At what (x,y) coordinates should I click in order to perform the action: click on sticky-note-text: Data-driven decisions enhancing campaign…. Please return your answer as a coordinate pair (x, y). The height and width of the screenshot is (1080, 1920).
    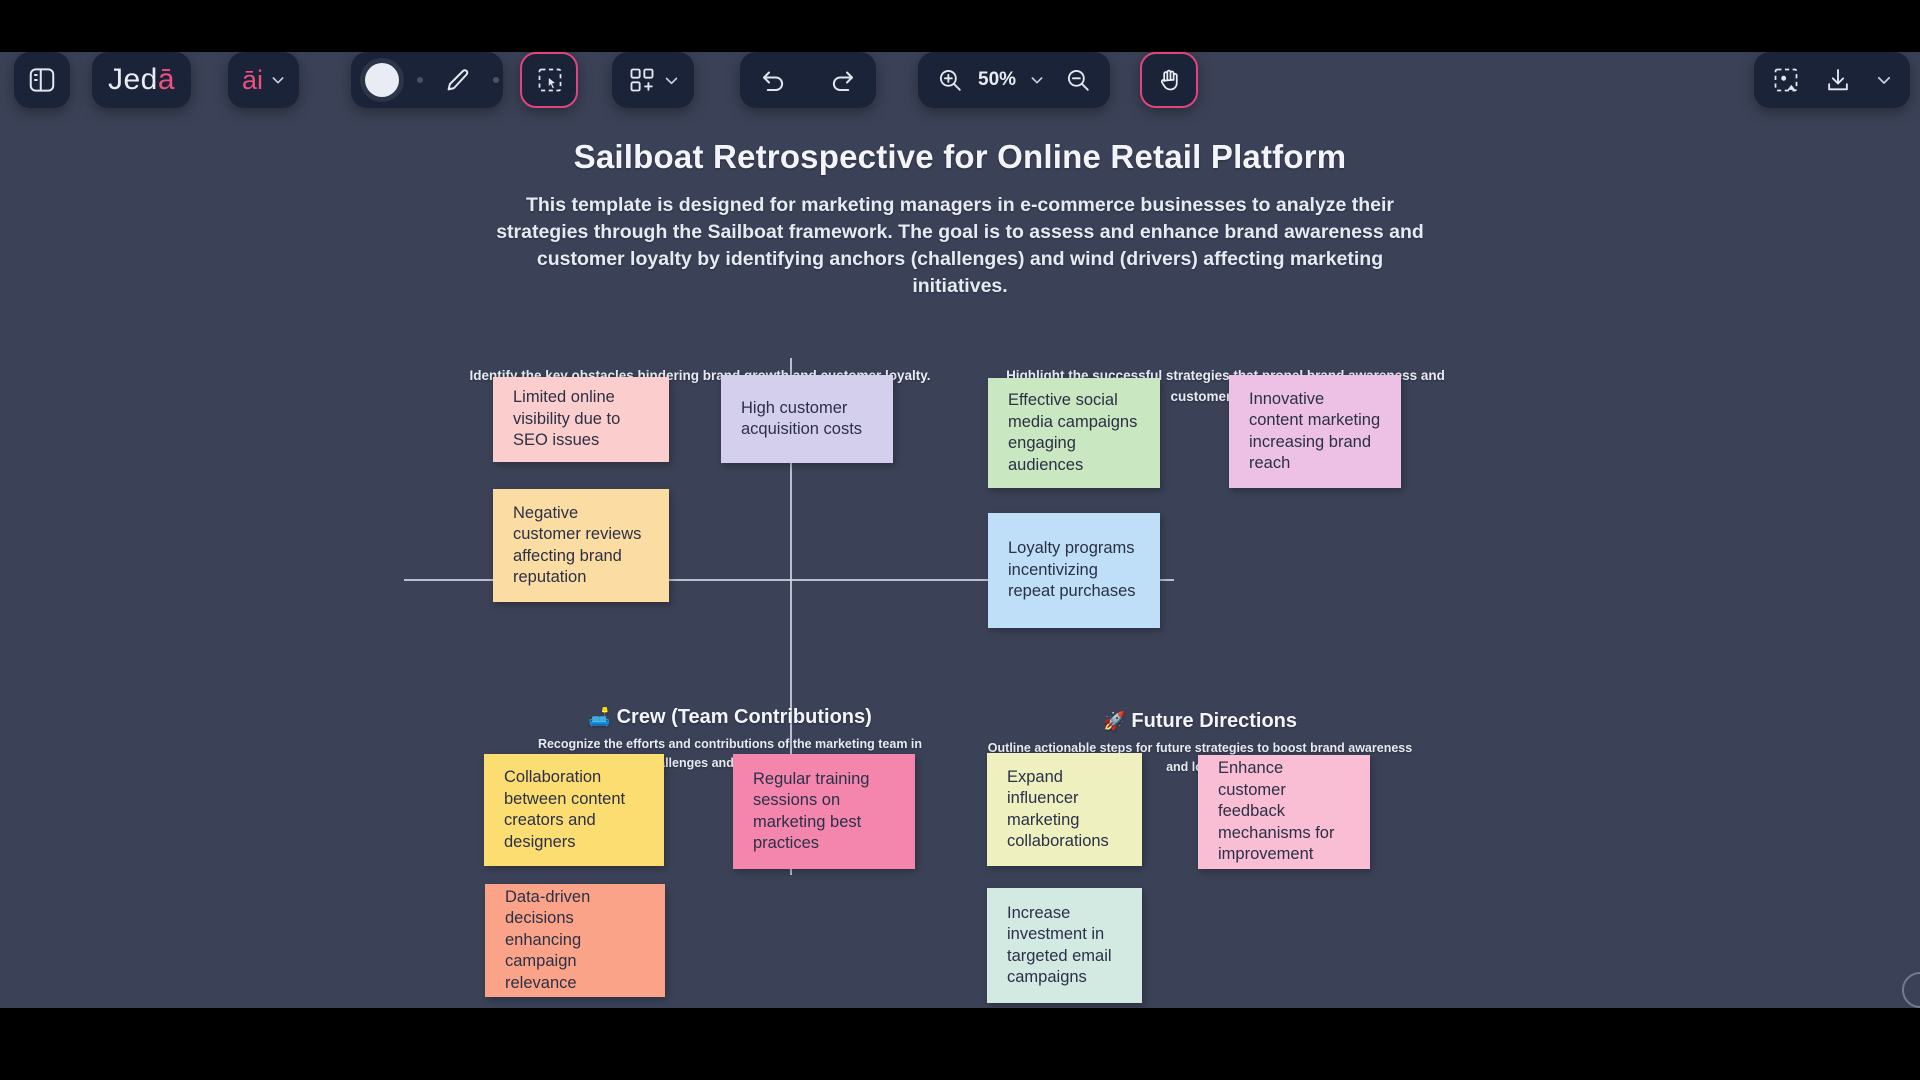
    Looking at the image, I should click on (548, 939).